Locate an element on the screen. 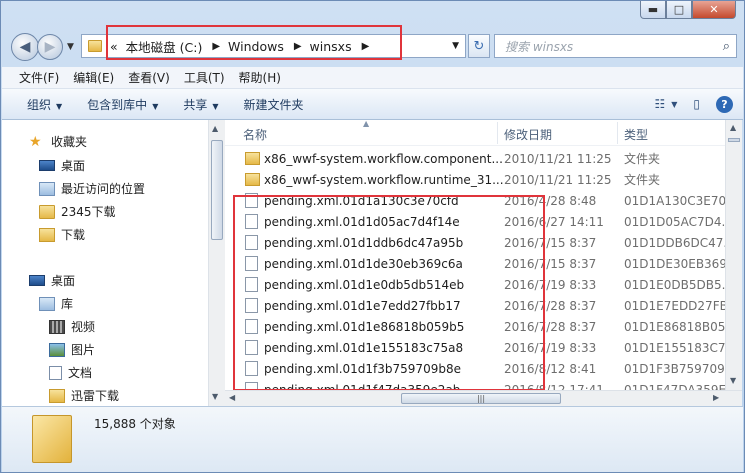  search-icon: ⌕ is located at coordinates (726, 46).